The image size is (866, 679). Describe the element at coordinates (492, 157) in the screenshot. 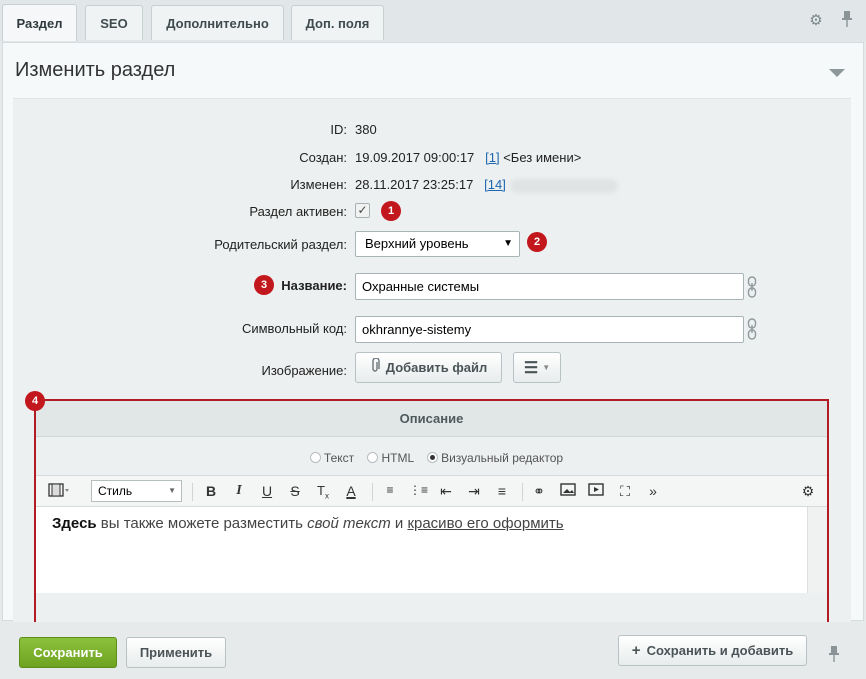

I see `created-user-link: [1]` at that location.